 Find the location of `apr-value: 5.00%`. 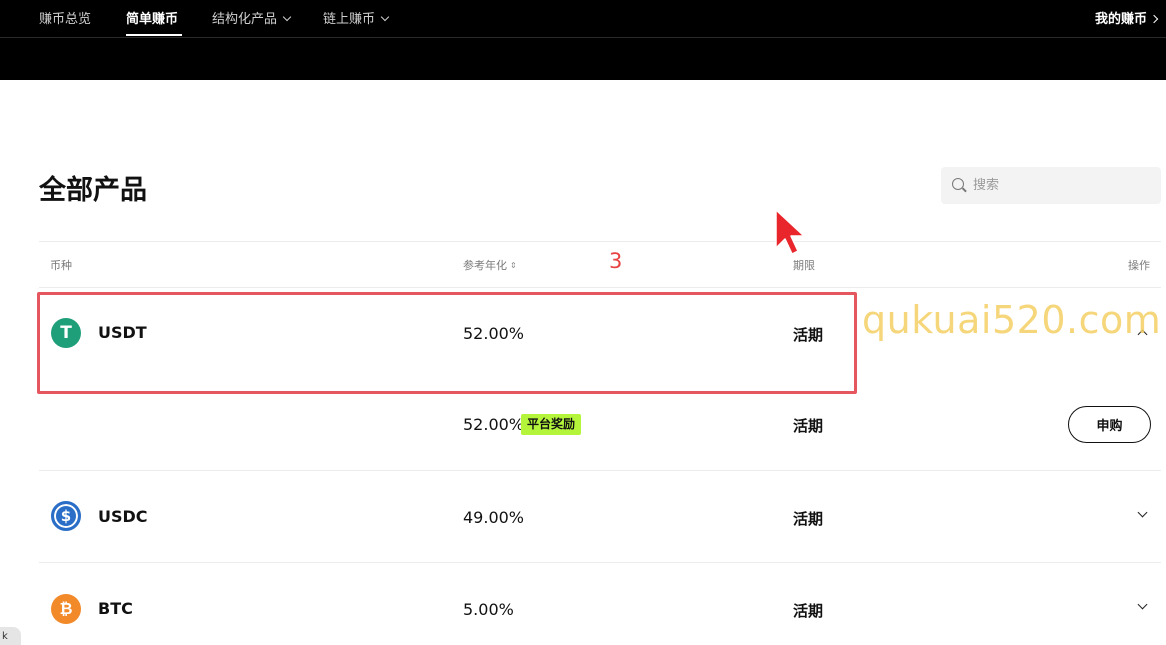

apr-value: 5.00% is located at coordinates (488, 609).